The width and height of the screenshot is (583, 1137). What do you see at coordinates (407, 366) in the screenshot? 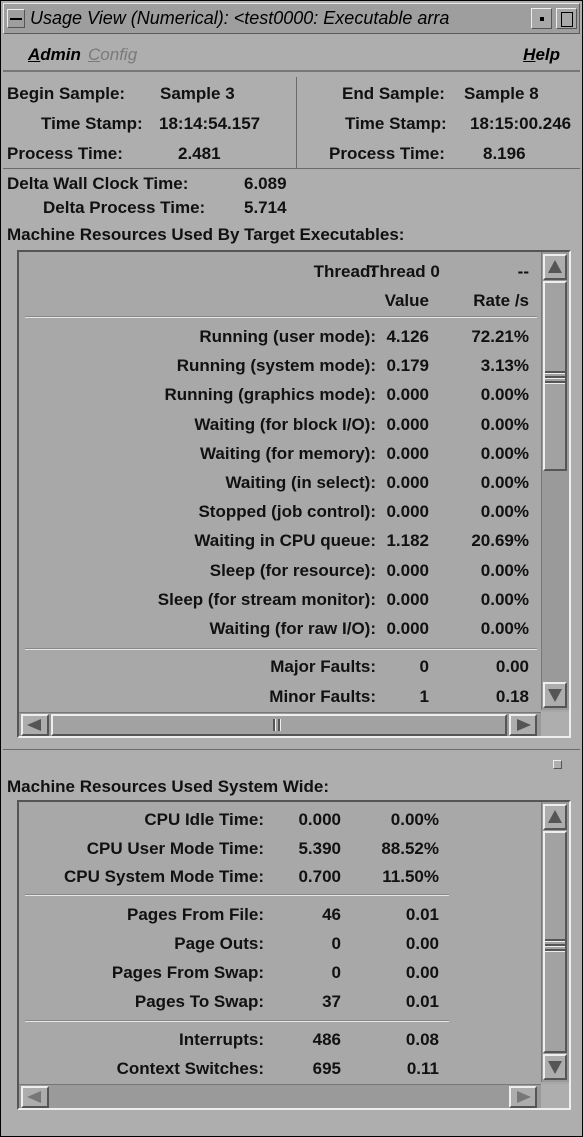
I see `row-value: 0.179` at bounding box center [407, 366].